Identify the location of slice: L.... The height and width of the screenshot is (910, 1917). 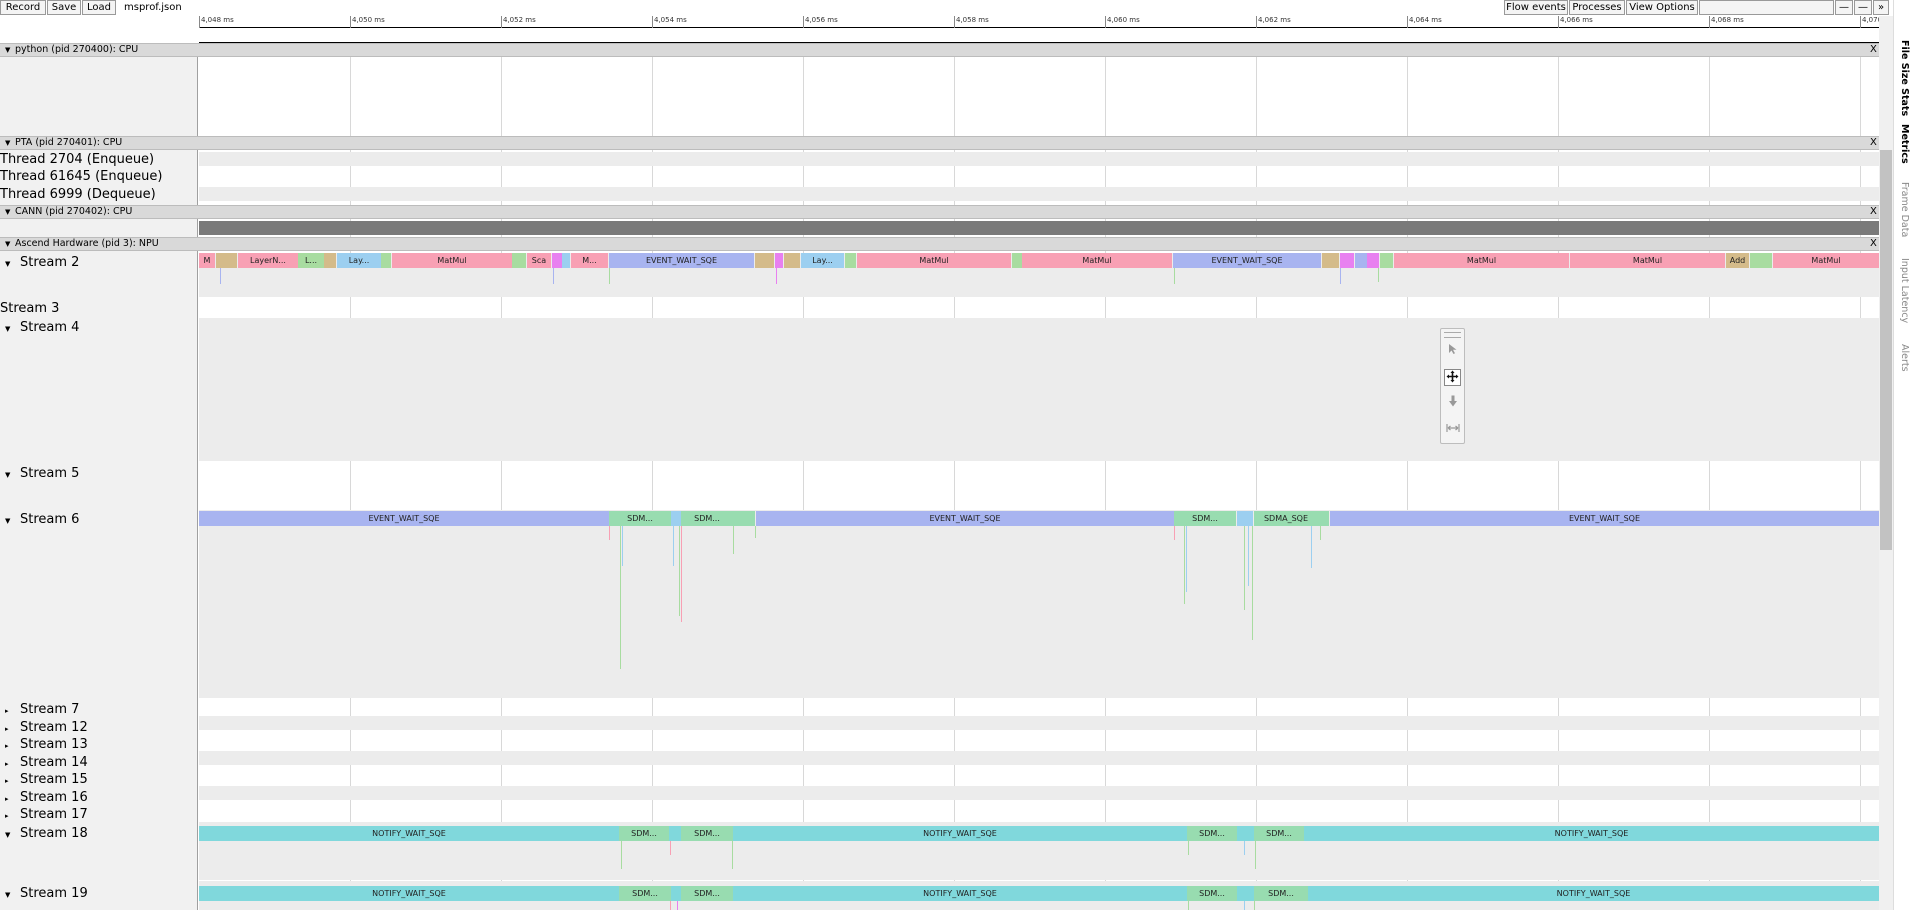
(311, 260).